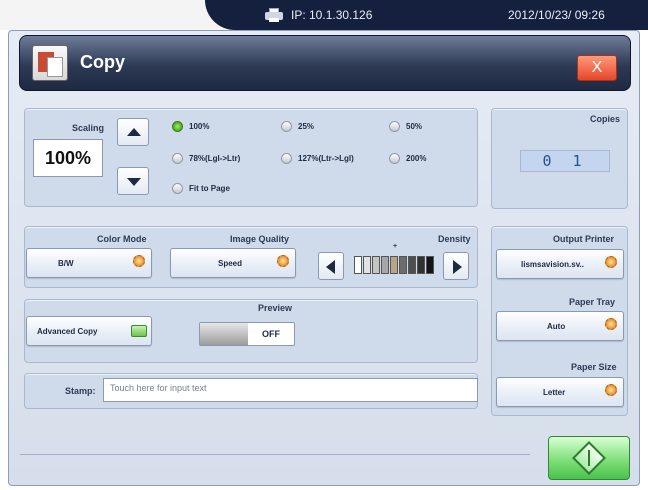 The width and height of the screenshot is (648, 490). I want to click on copies-field: 0 1, so click(565, 161).